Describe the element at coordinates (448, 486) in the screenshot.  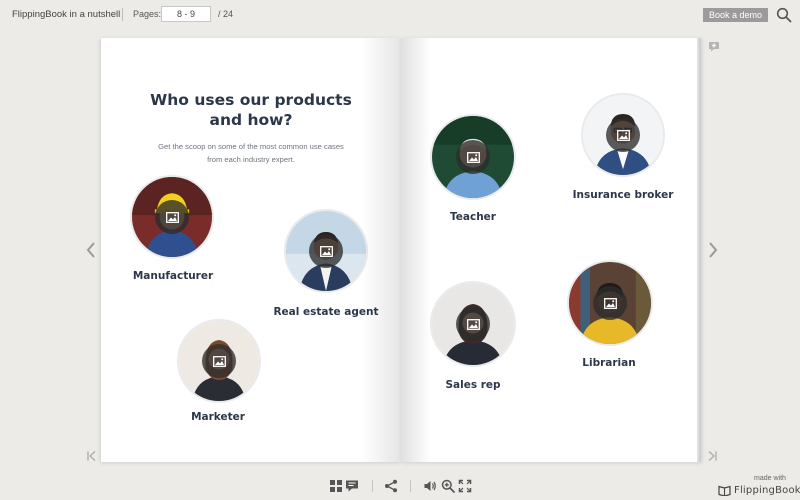
I see `zoom-in-icon` at that location.